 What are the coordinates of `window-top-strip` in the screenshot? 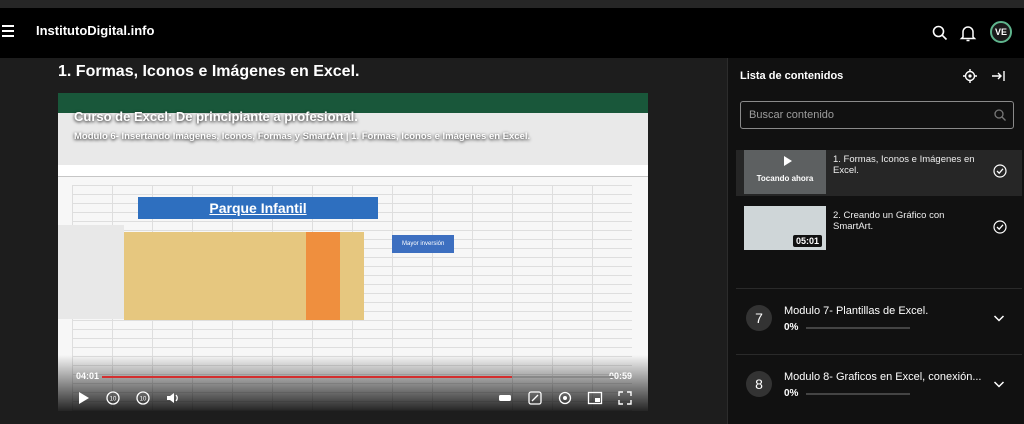 It's located at (512, 4).